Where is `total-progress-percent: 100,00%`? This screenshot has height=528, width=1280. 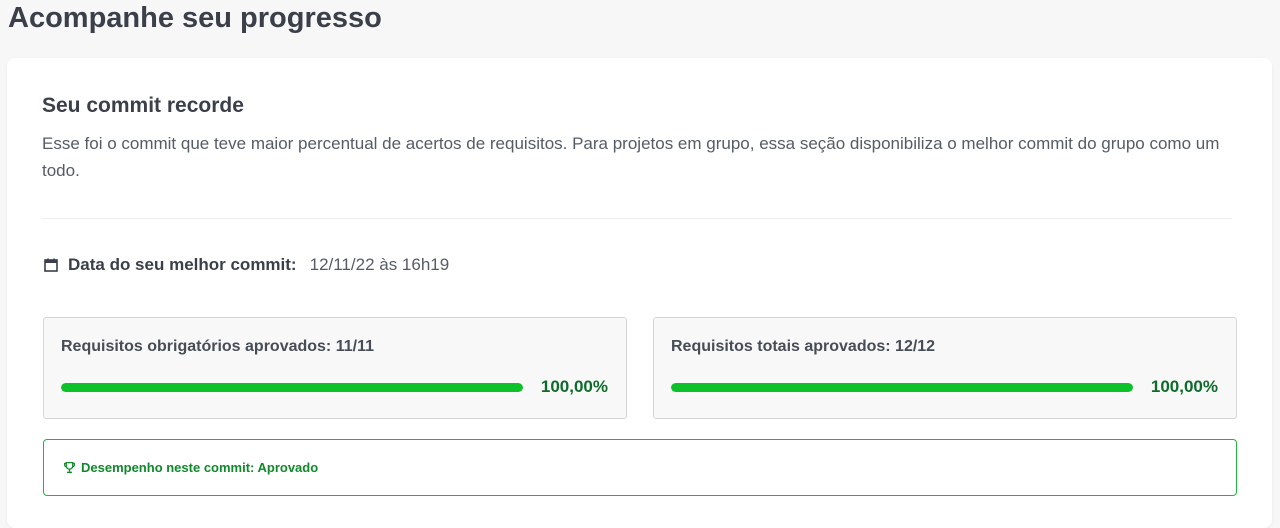 total-progress-percent: 100,00% is located at coordinates (1184, 386).